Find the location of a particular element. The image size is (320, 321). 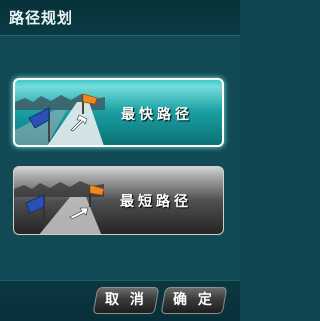

shortest-route-icon is located at coordinates (59, 207).